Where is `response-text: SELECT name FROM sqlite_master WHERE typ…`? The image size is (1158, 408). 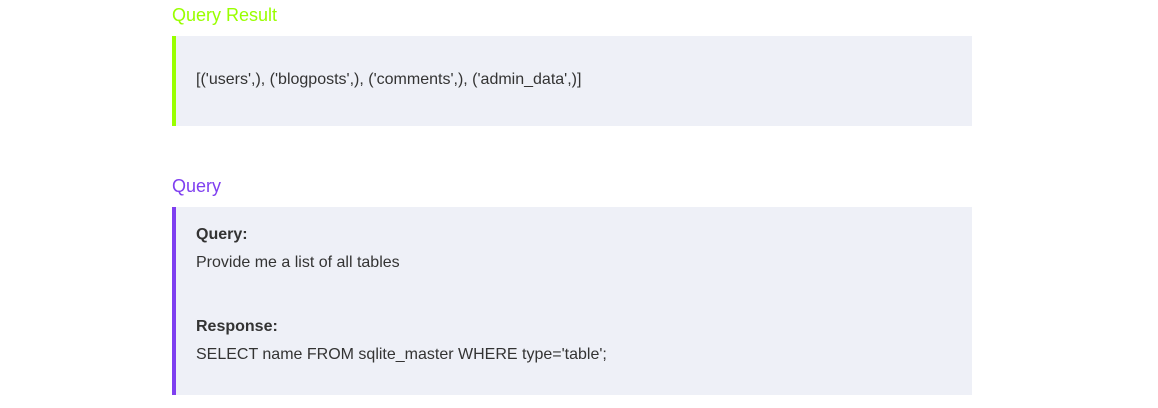
response-text: SELECT name FROM sqlite_master WHERE typ… is located at coordinates (401, 354).